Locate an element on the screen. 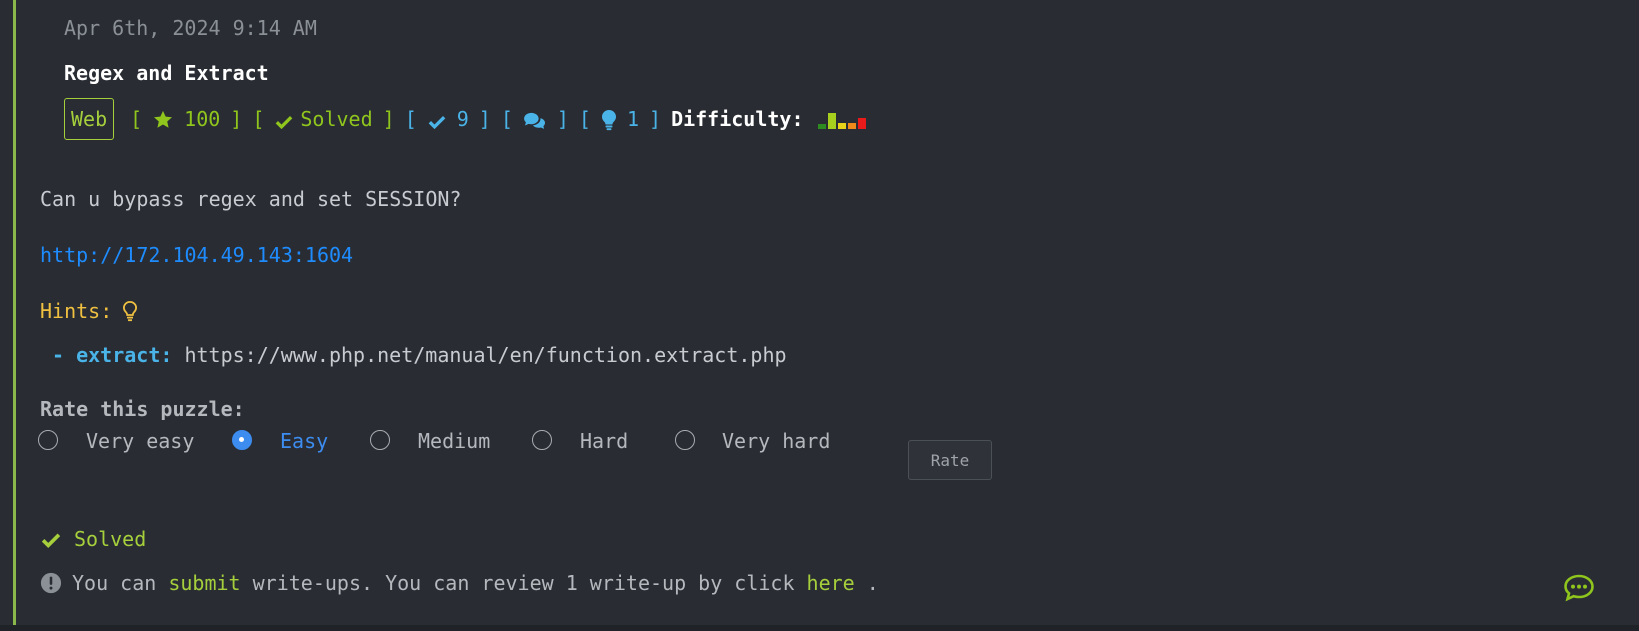  difficulty-label: Difficulty: is located at coordinates (737, 119).